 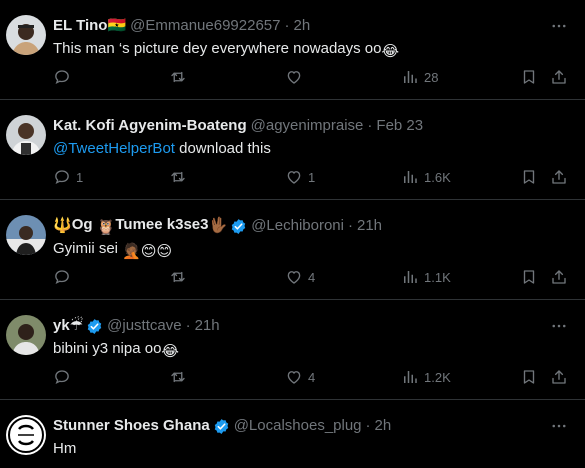 I want to click on views-button: 1.6K, so click(x=426, y=177).